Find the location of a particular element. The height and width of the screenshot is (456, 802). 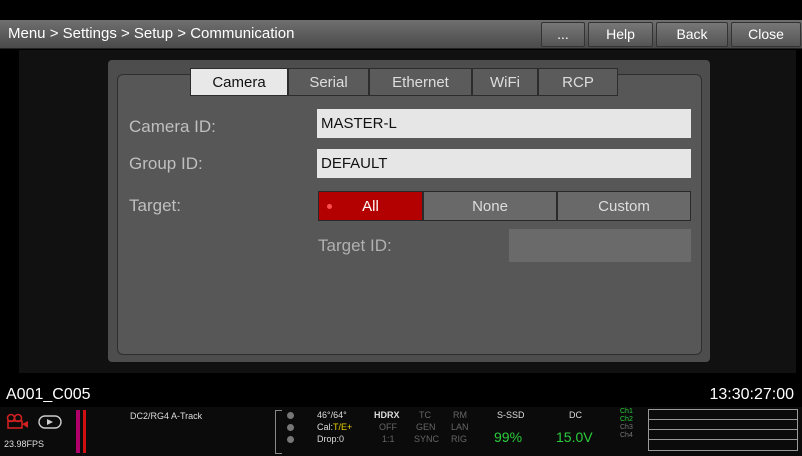

rm-label: RM is located at coordinates (460, 415).